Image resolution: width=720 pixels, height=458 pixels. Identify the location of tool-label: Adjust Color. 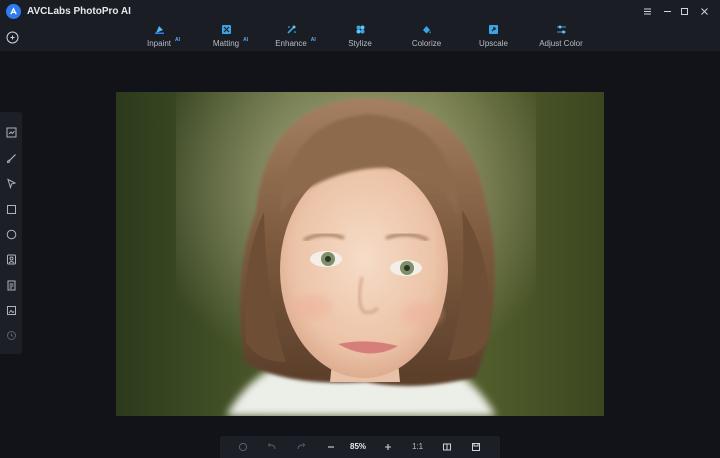
(561, 43).